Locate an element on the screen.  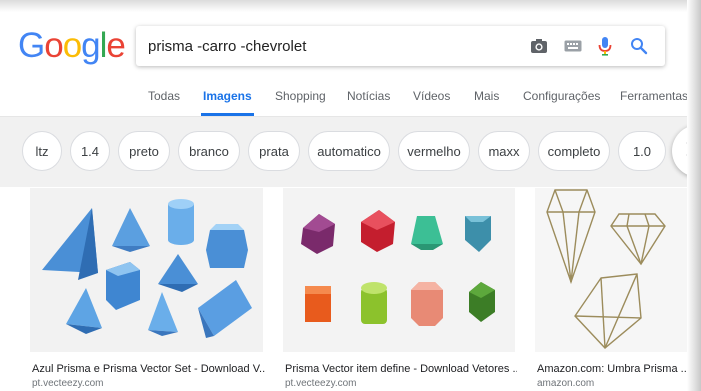
tab-noticias: Notícias is located at coordinates (368, 102).